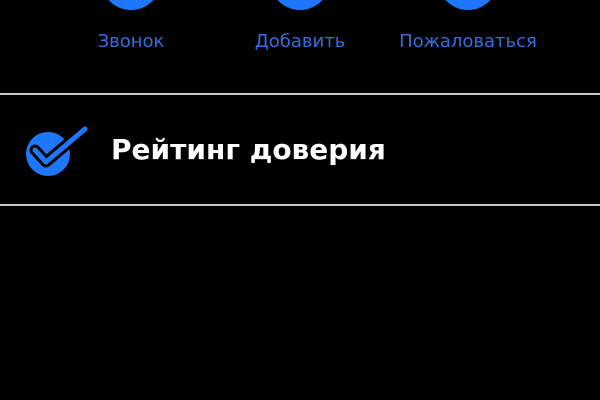 The height and width of the screenshot is (400, 600). Describe the element at coordinates (58, 149) in the screenshot. I see `verified-check-icon` at that location.